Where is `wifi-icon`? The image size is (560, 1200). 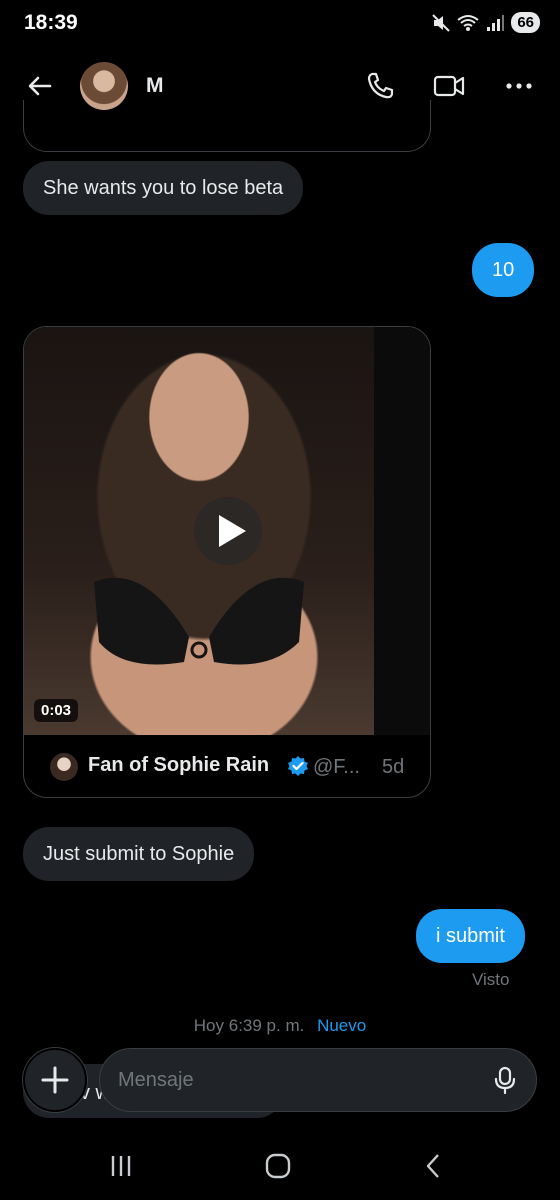 wifi-icon is located at coordinates (468, 22).